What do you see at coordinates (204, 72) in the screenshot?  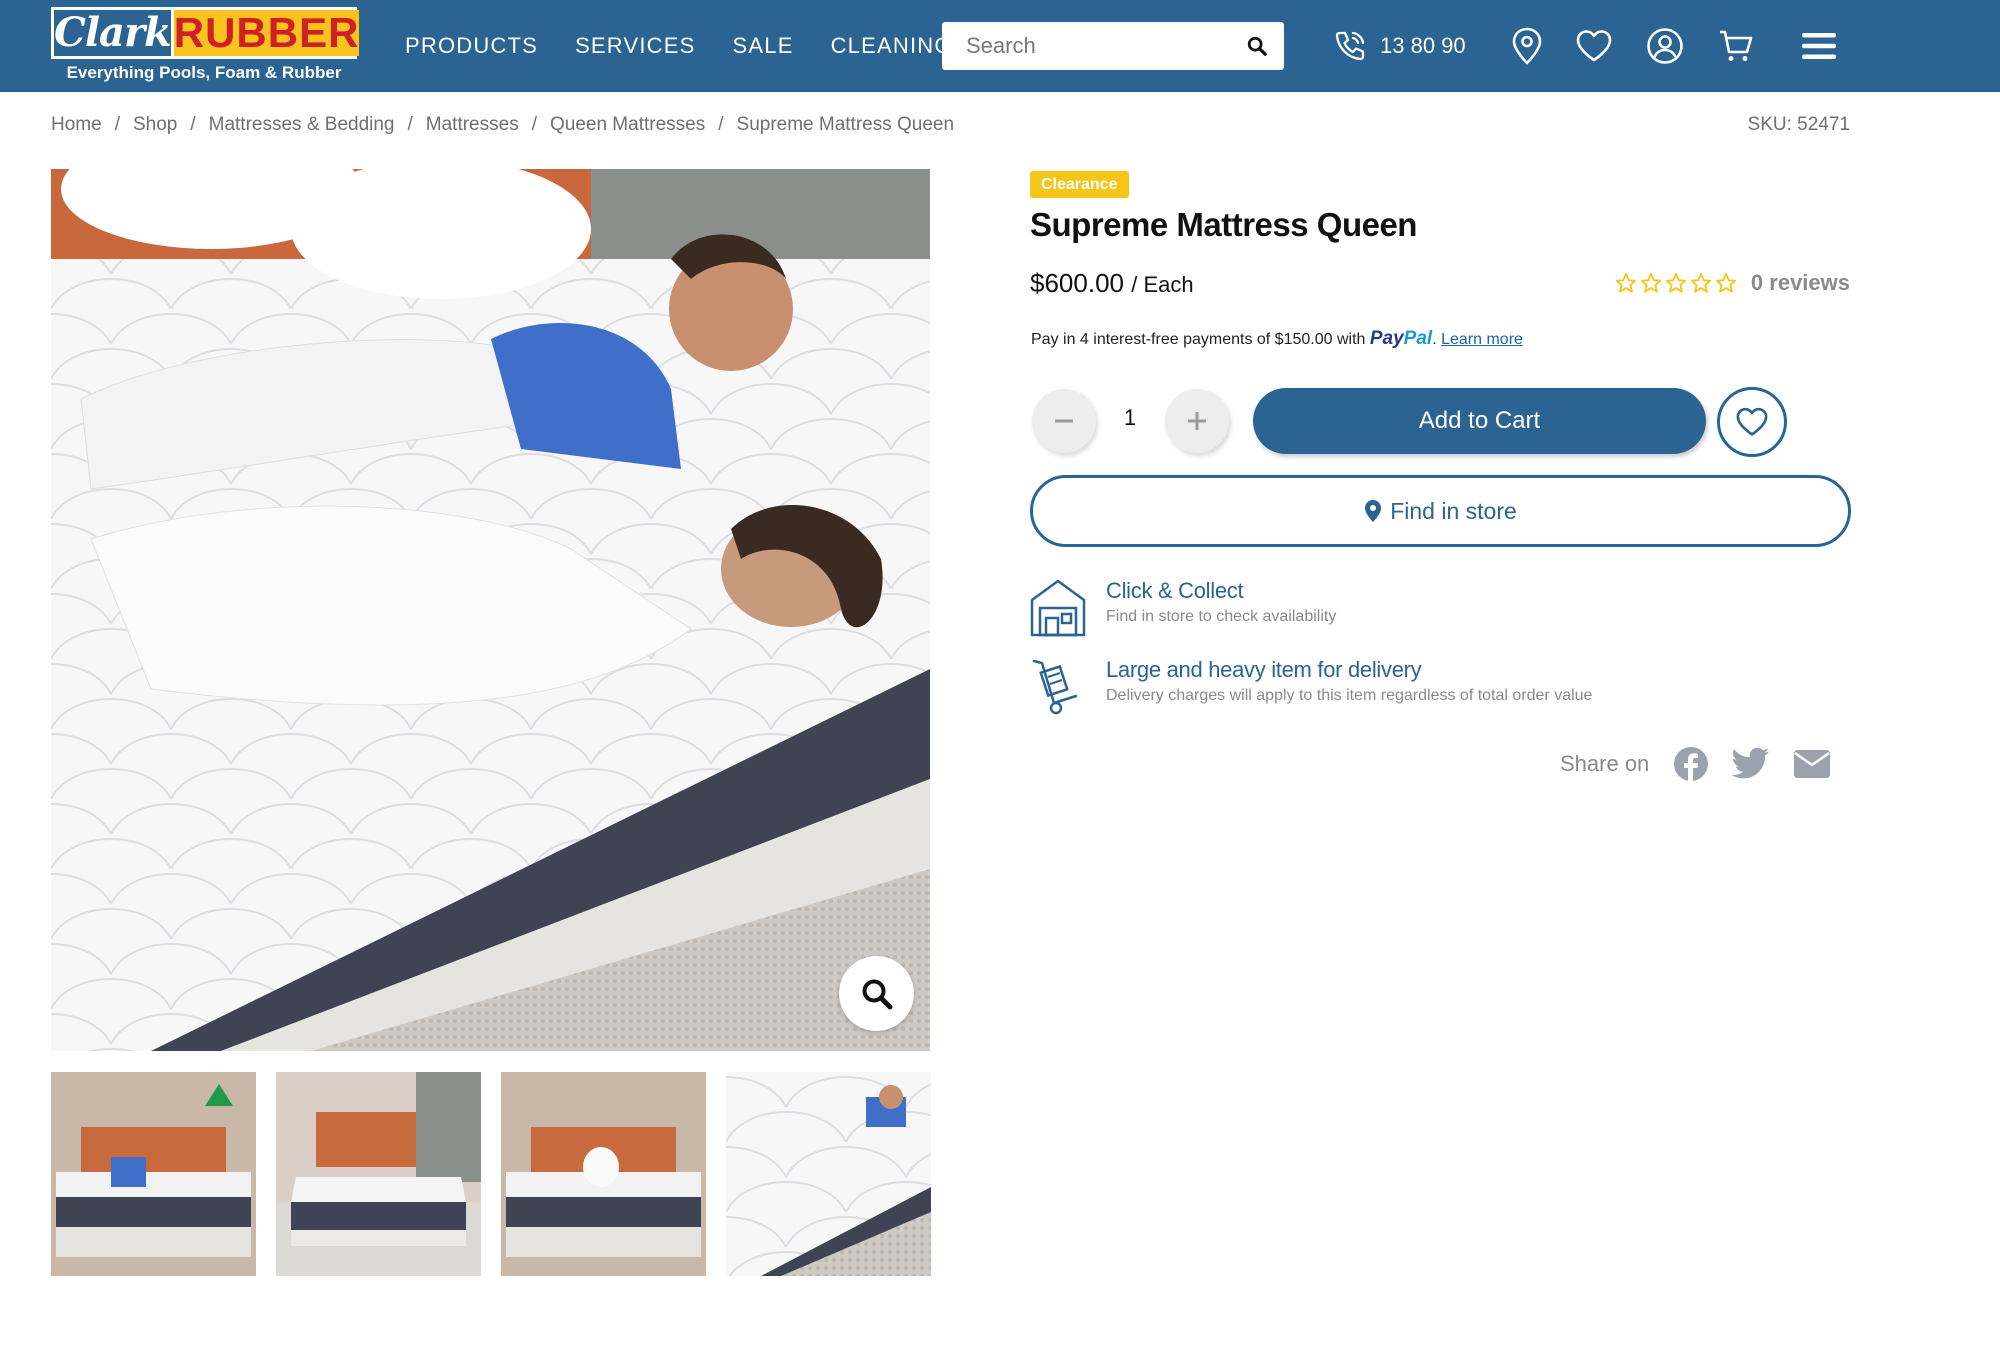 I see `logo-tagline: Everything Pools, Foam & Rubber` at bounding box center [204, 72].